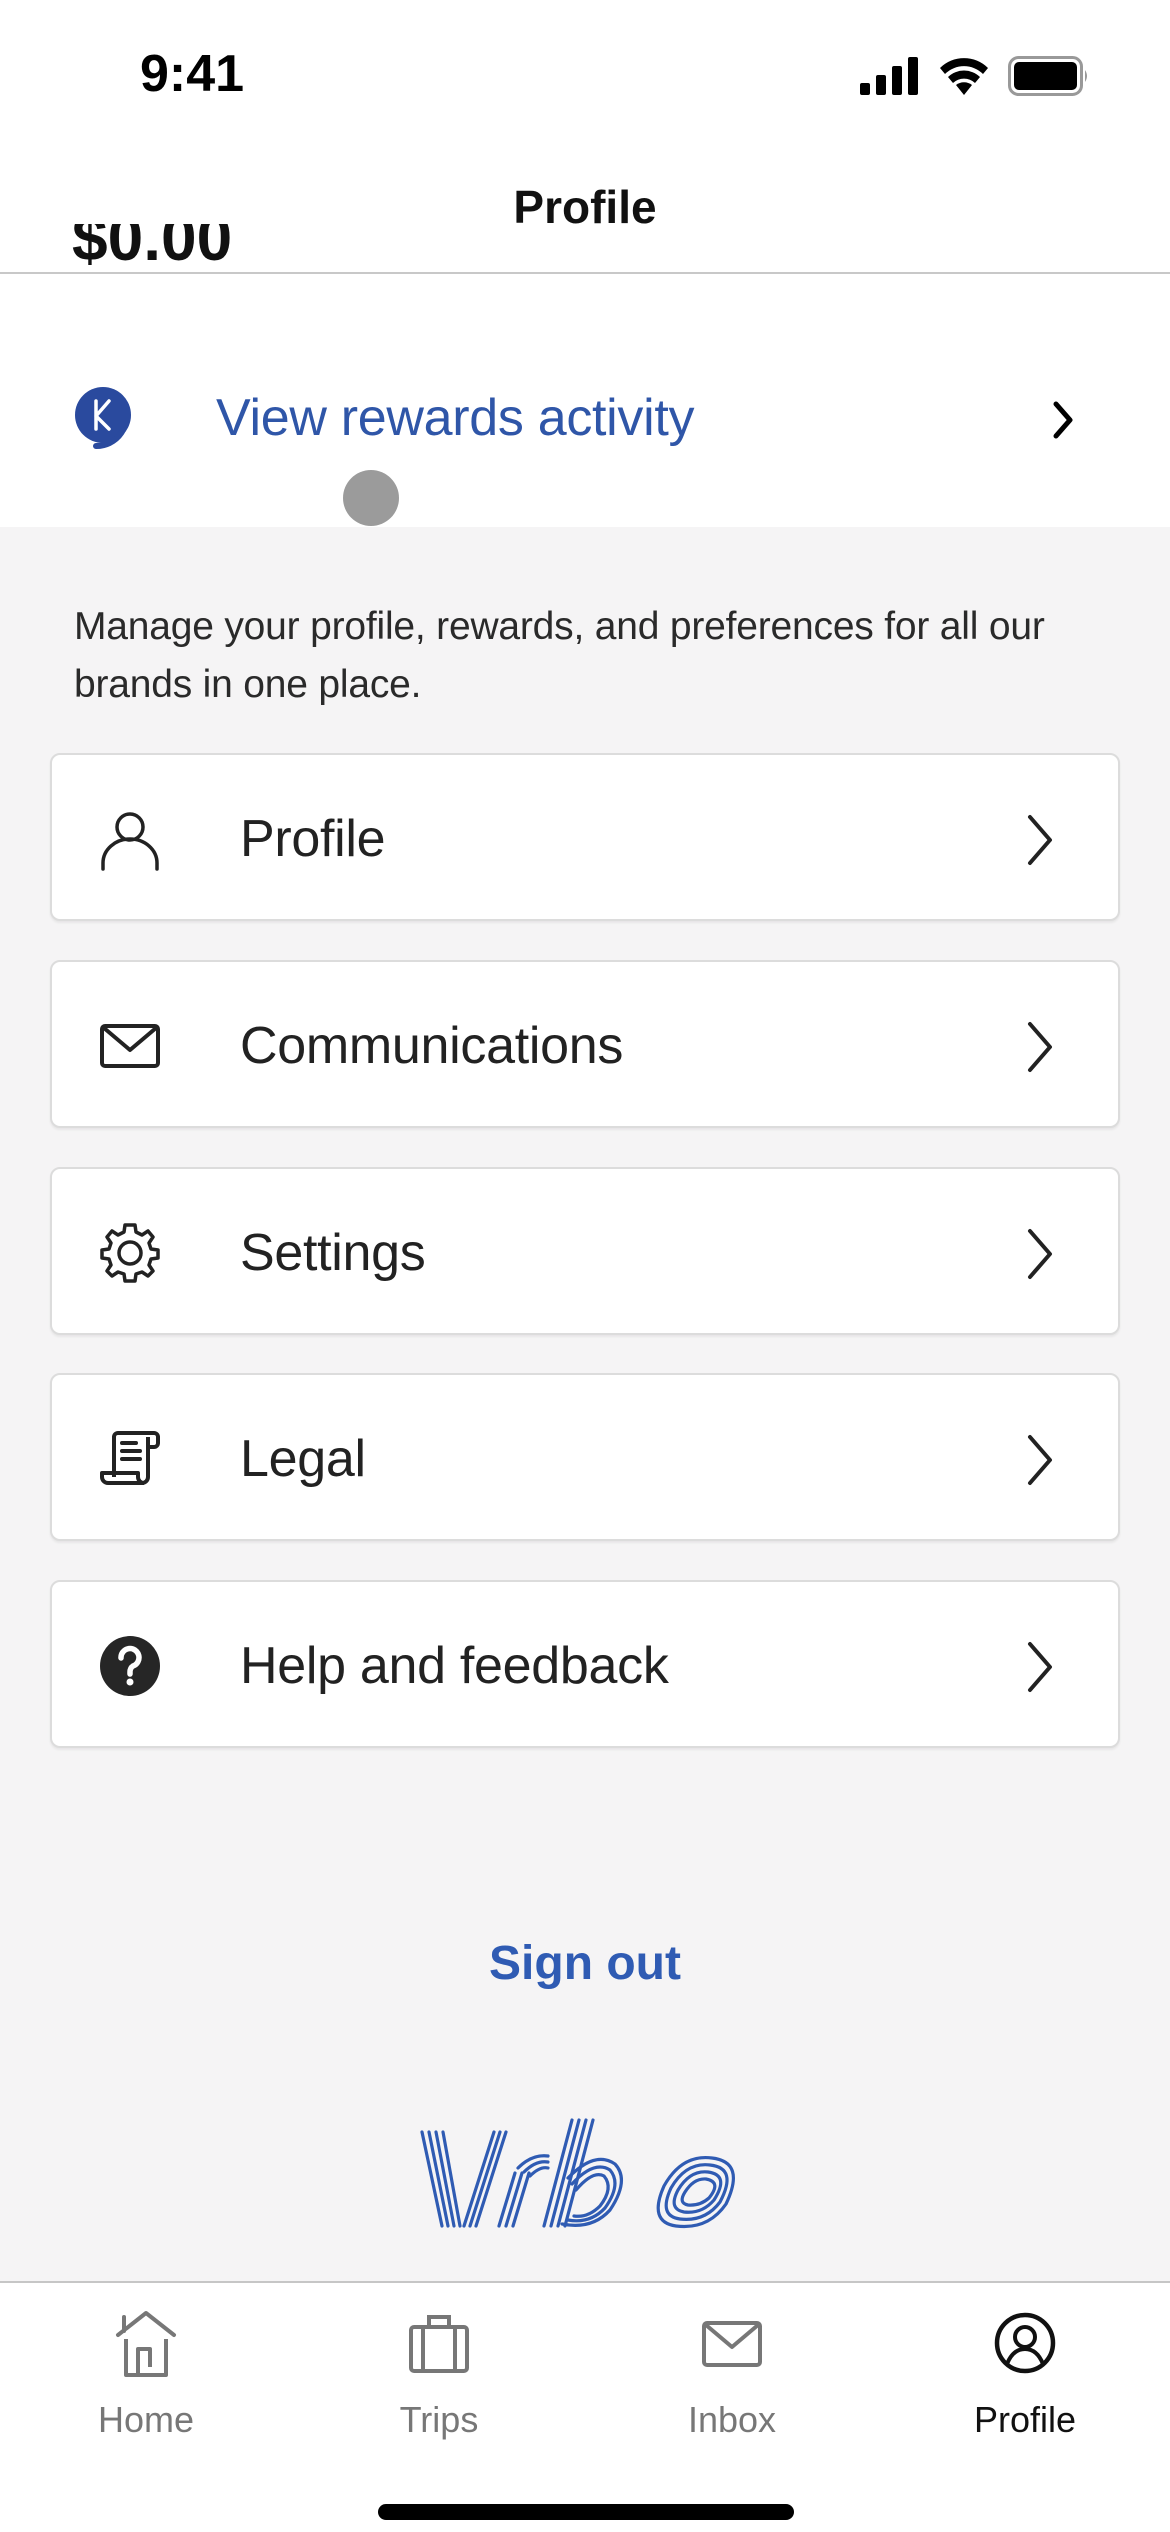 Image resolution: width=1170 pixels, height=2532 pixels. Describe the element at coordinates (130, 1046) in the screenshot. I see `envelope-icon` at that location.